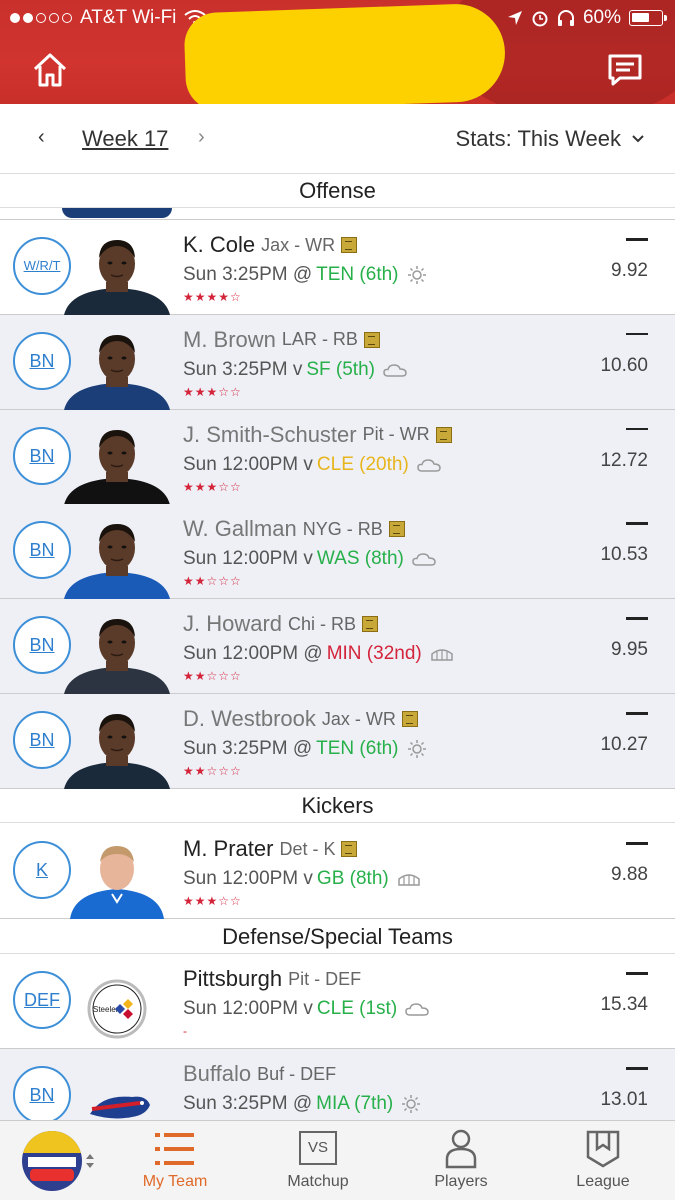 Image resolution: width=675 pixels, height=1200 pixels. Describe the element at coordinates (212, 676) in the screenshot. I see `player-rating-stars: ★★☆☆☆` at that location.